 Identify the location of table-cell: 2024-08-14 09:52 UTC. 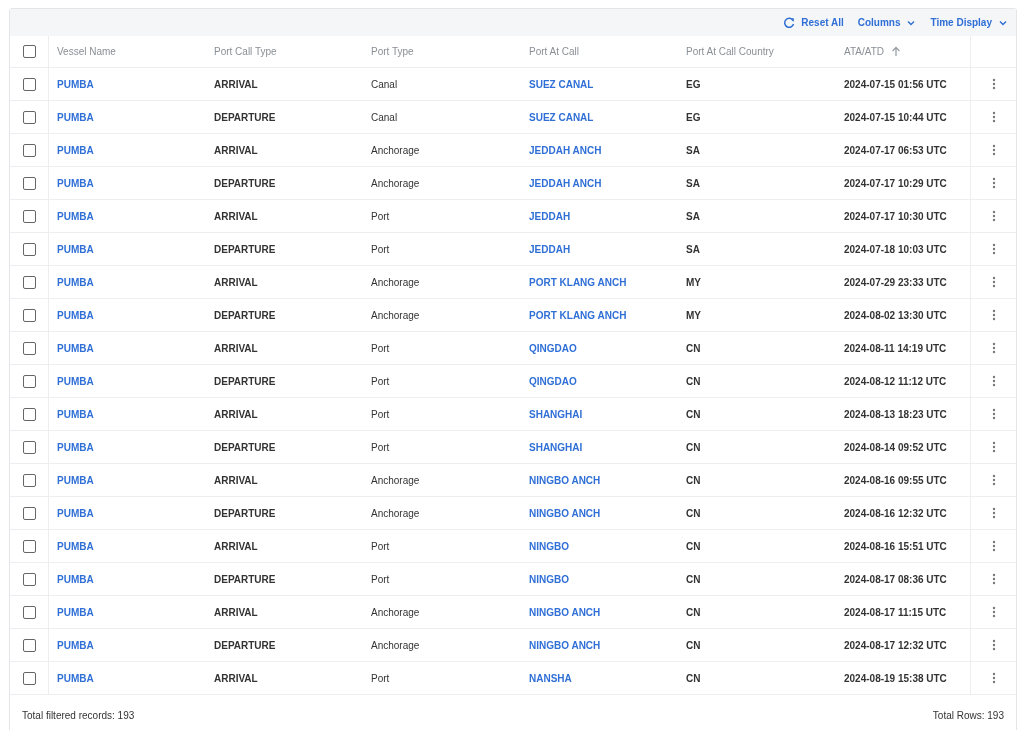
(895, 447).